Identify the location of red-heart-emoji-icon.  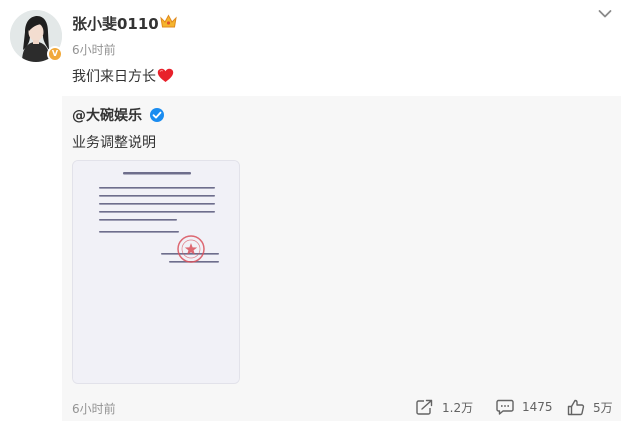
(165, 75).